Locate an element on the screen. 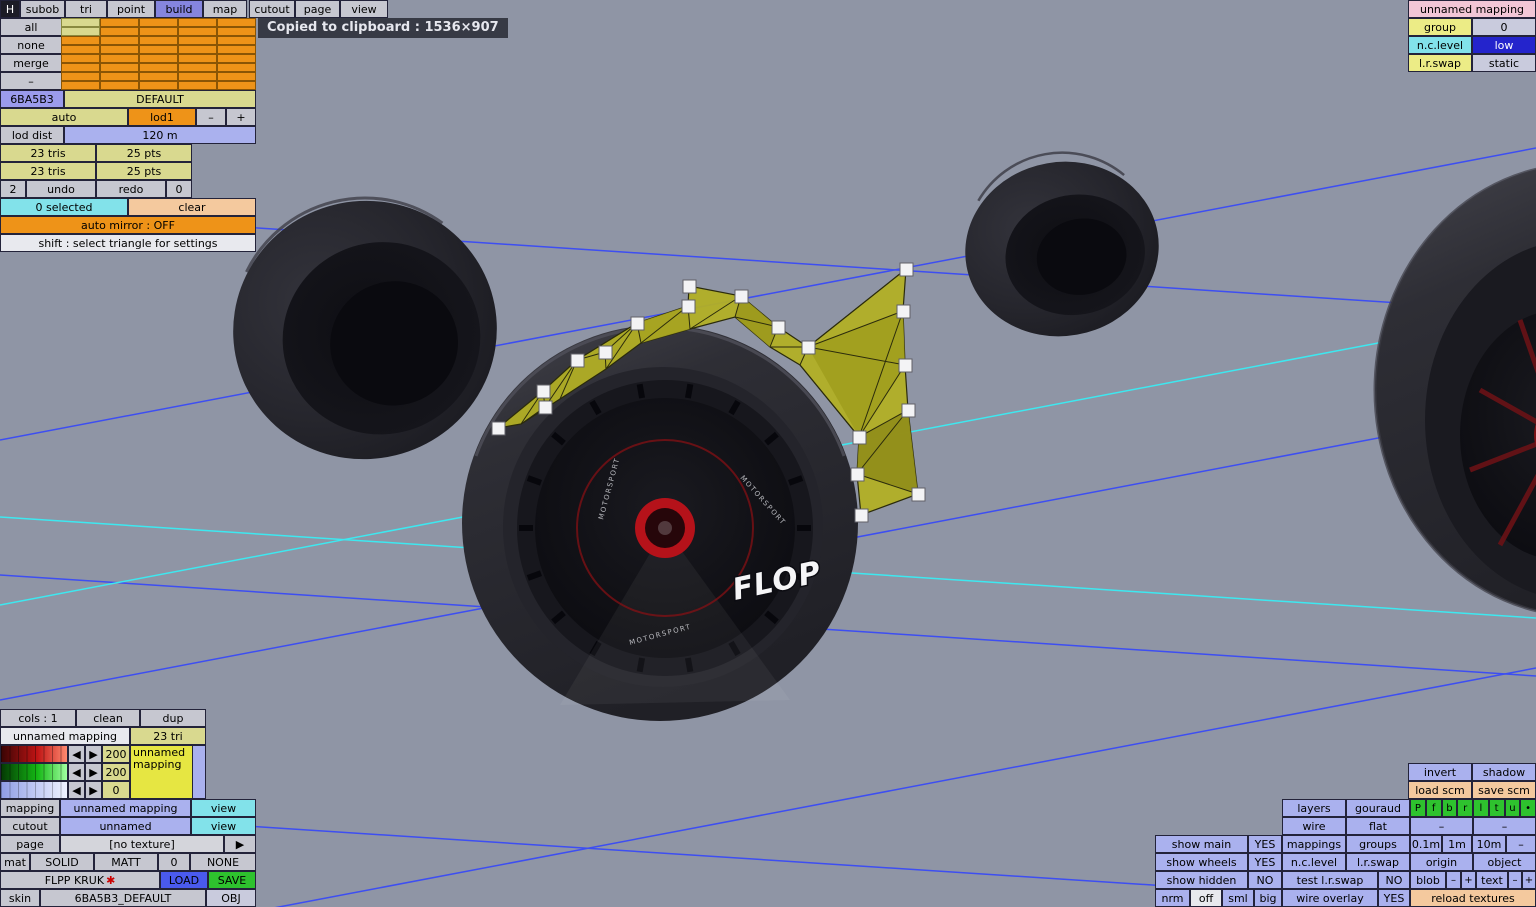 This screenshot has height=907, width=1536. object-button: object is located at coordinates (1504, 862).